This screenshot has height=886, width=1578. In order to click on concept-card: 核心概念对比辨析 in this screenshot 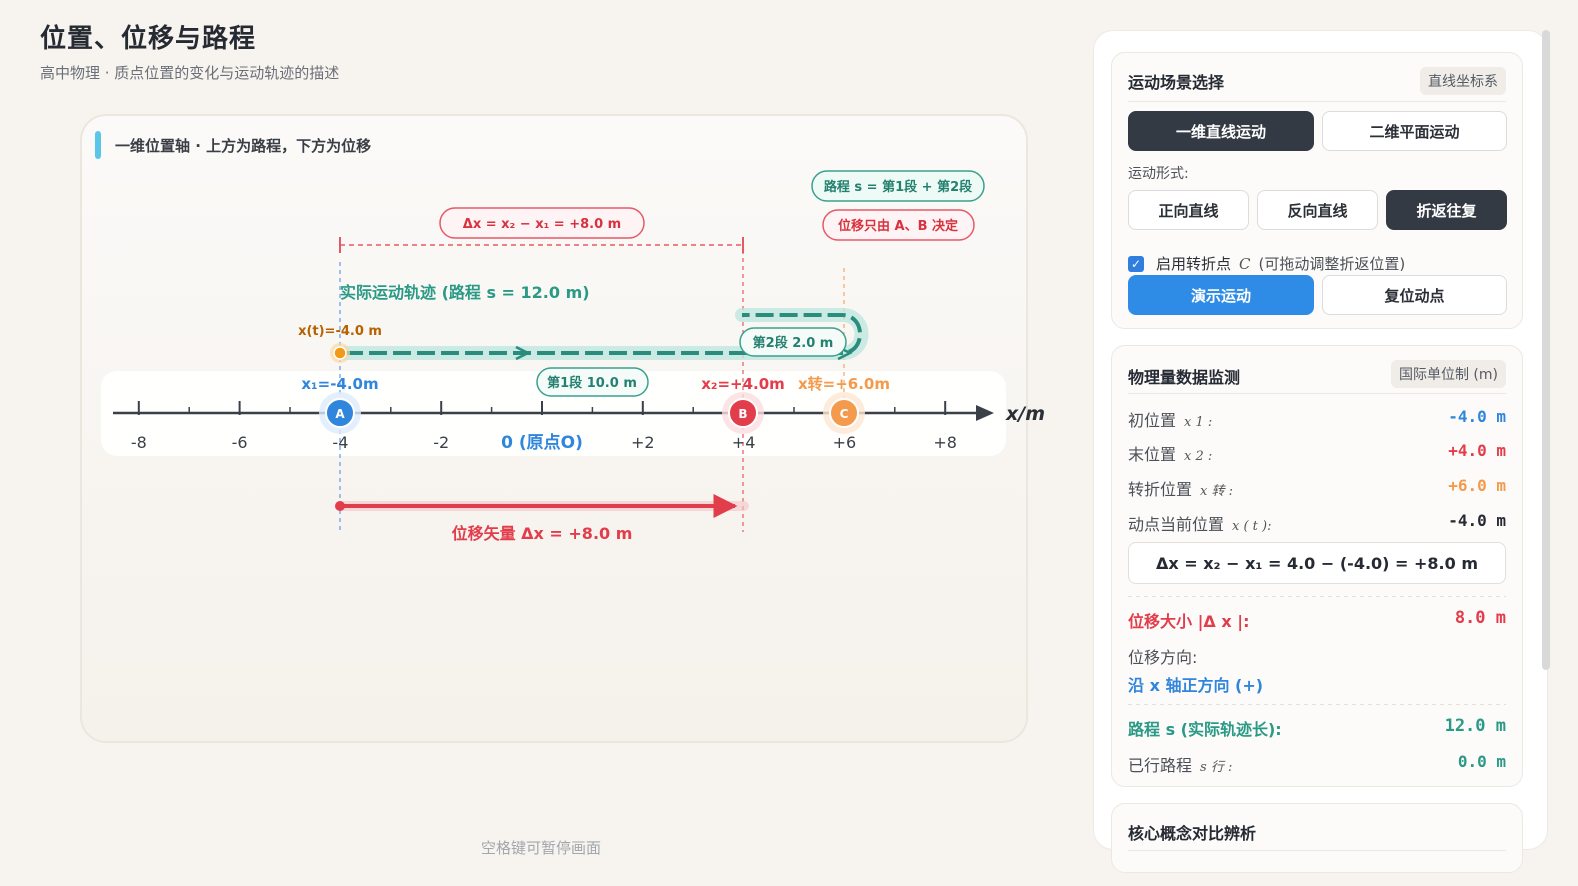, I will do `click(1317, 838)`.